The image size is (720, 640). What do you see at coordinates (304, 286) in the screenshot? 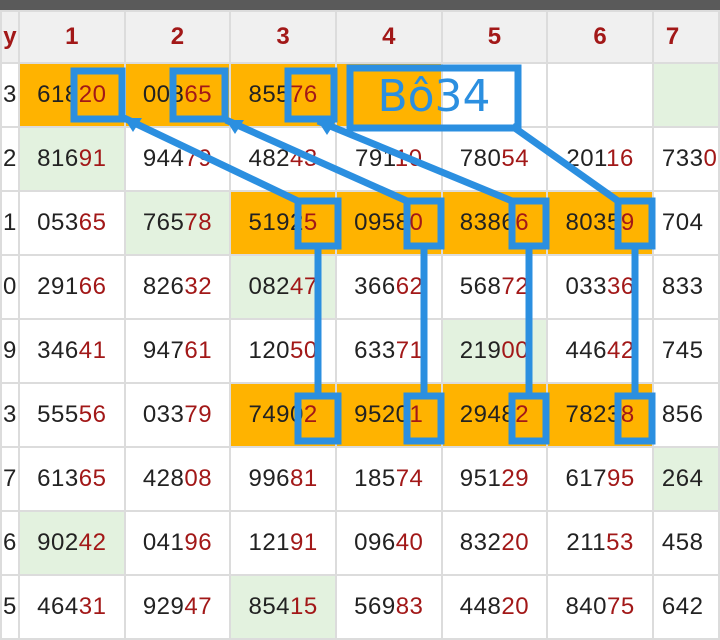
I see `number-tail: 47` at bounding box center [304, 286].